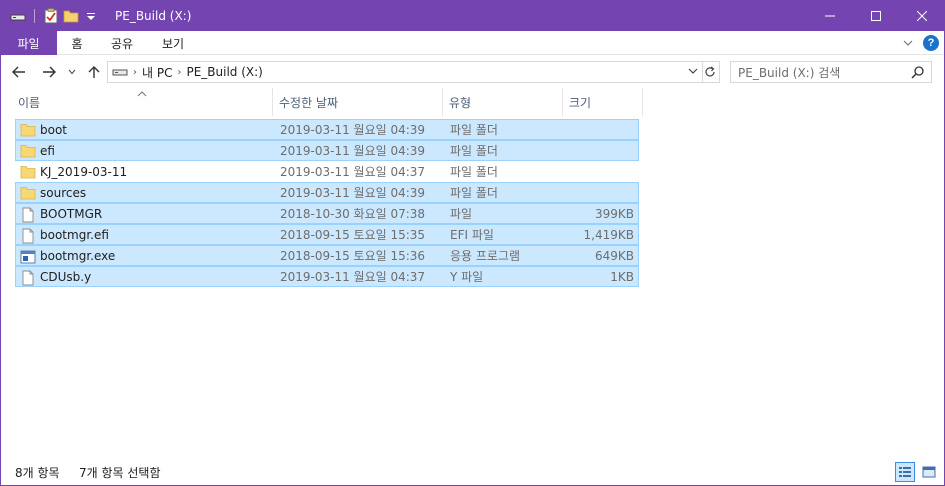 The image size is (945, 486). What do you see at coordinates (710, 72) in the screenshot?
I see `refresh-icon` at bounding box center [710, 72].